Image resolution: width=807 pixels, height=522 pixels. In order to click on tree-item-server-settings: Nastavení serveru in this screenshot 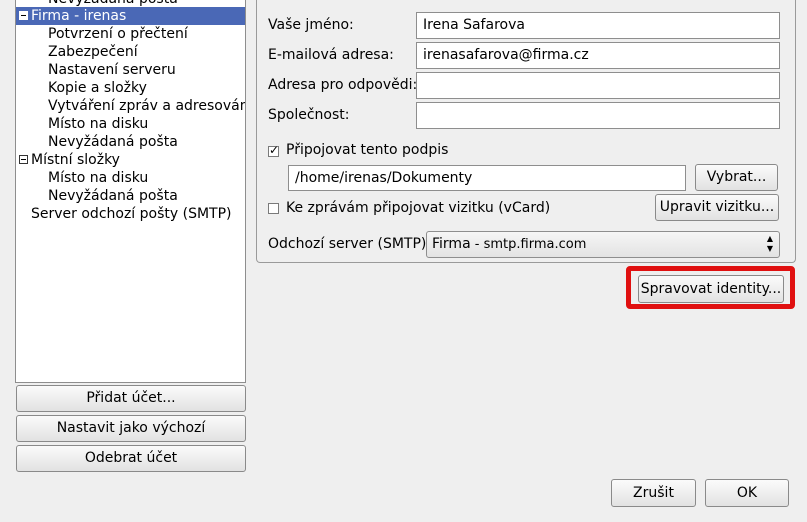, I will do `click(130, 70)`.